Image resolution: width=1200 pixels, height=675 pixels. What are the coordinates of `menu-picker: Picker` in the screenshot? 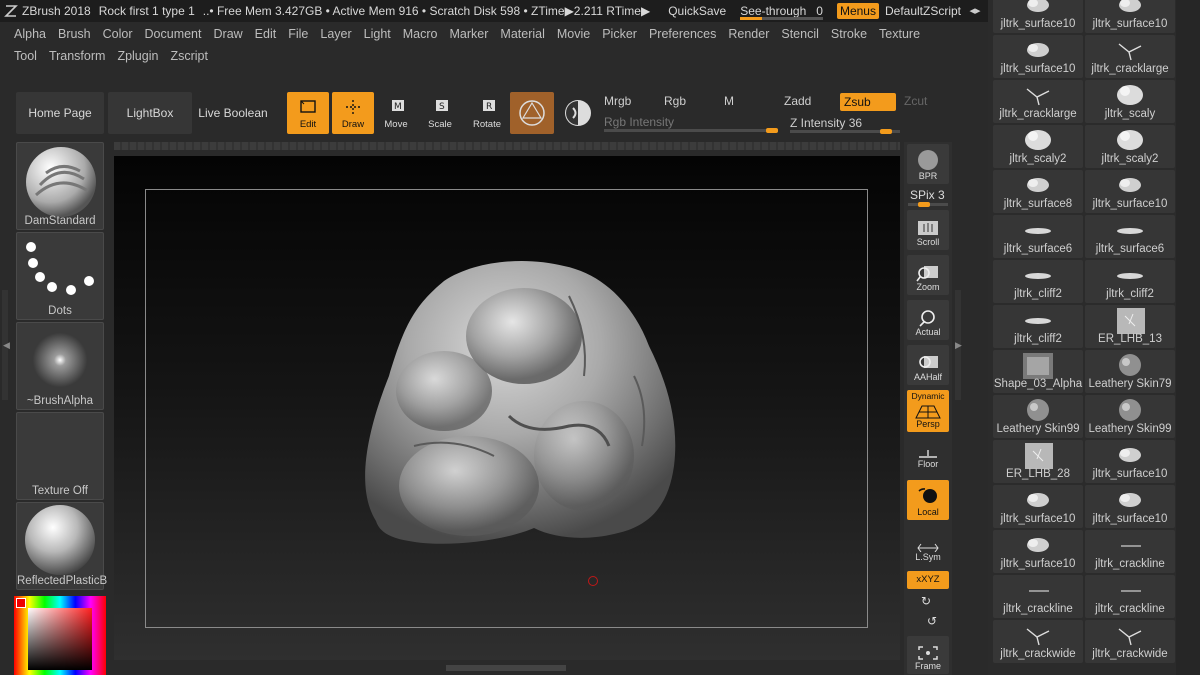 It's located at (619, 34).